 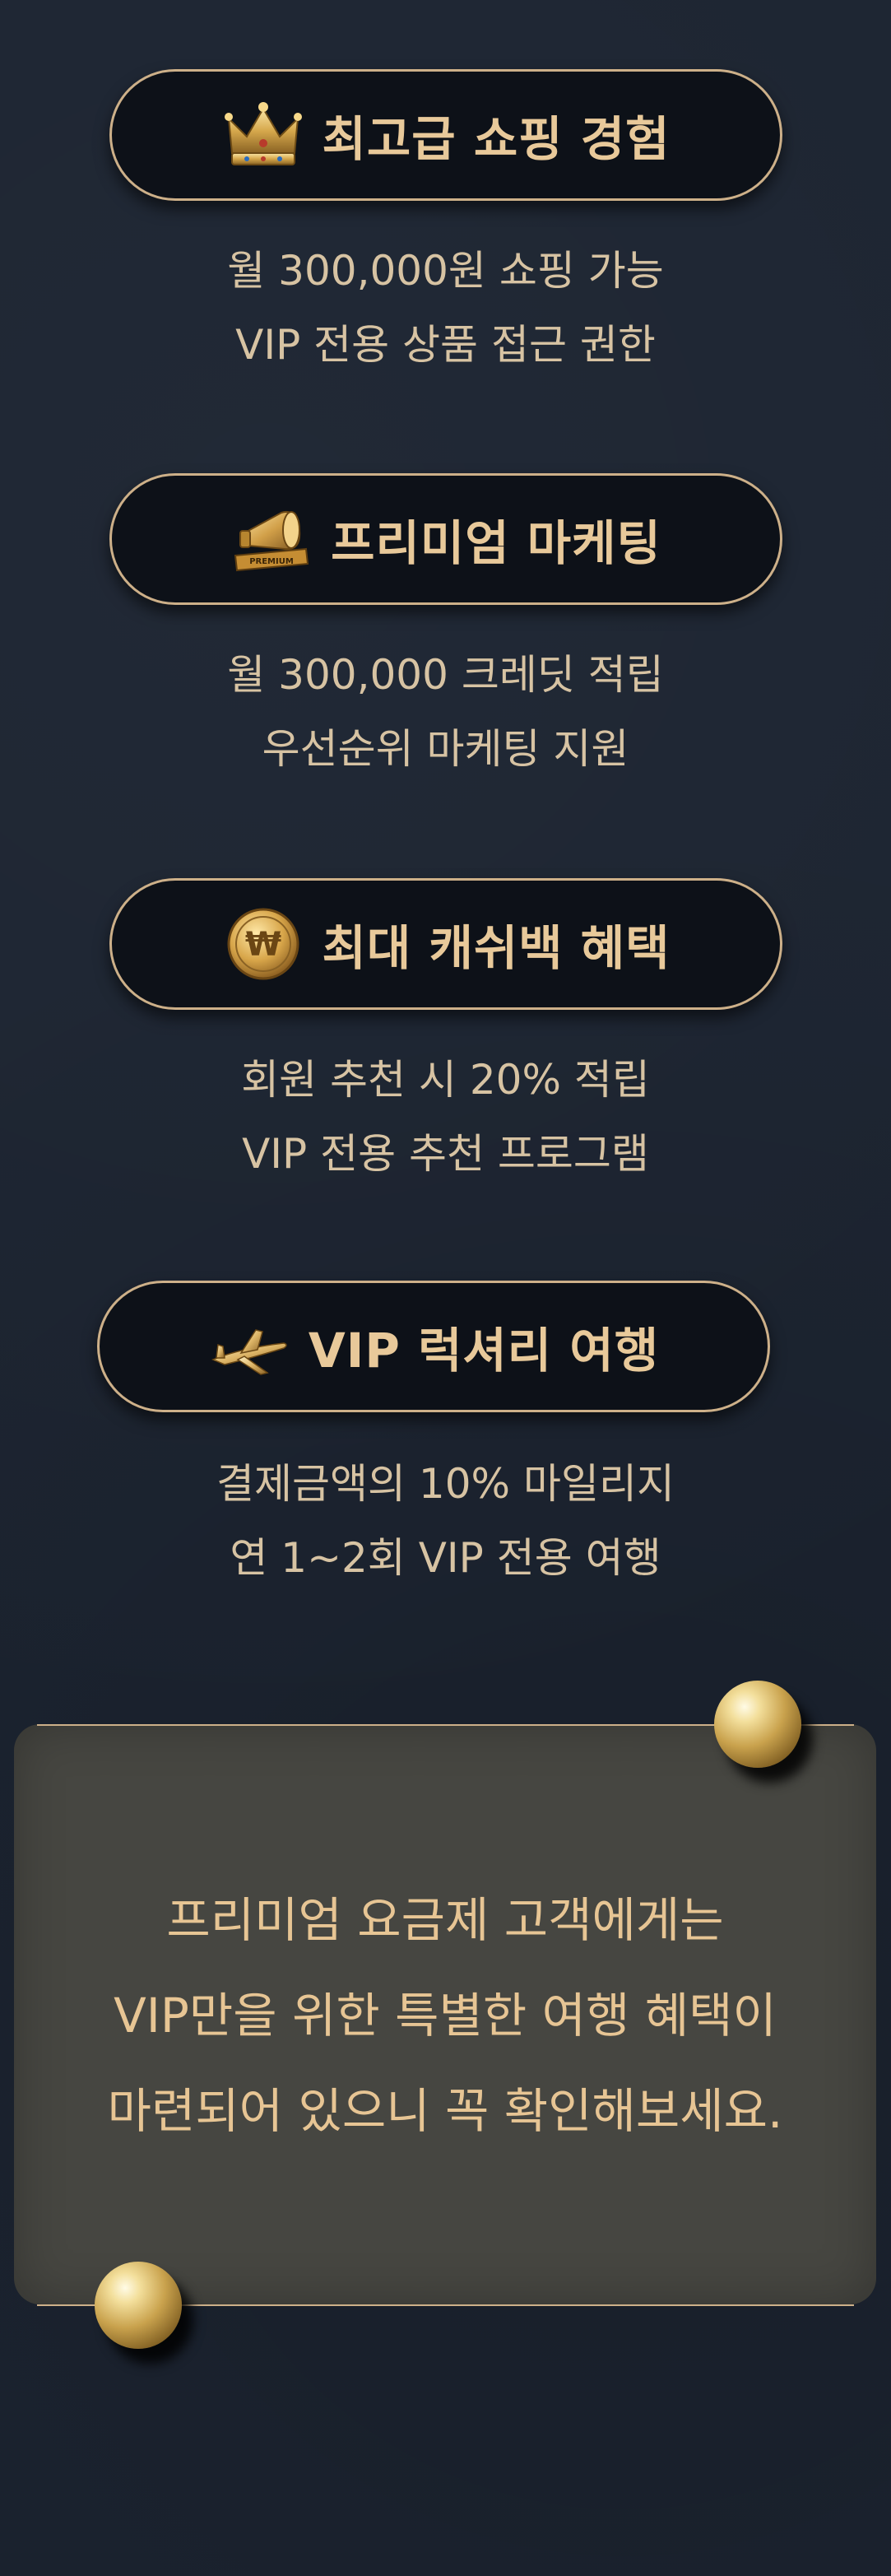 I want to click on benefit-shopping-title: 최고급 쇼핑 경험, so click(x=496, y=139).